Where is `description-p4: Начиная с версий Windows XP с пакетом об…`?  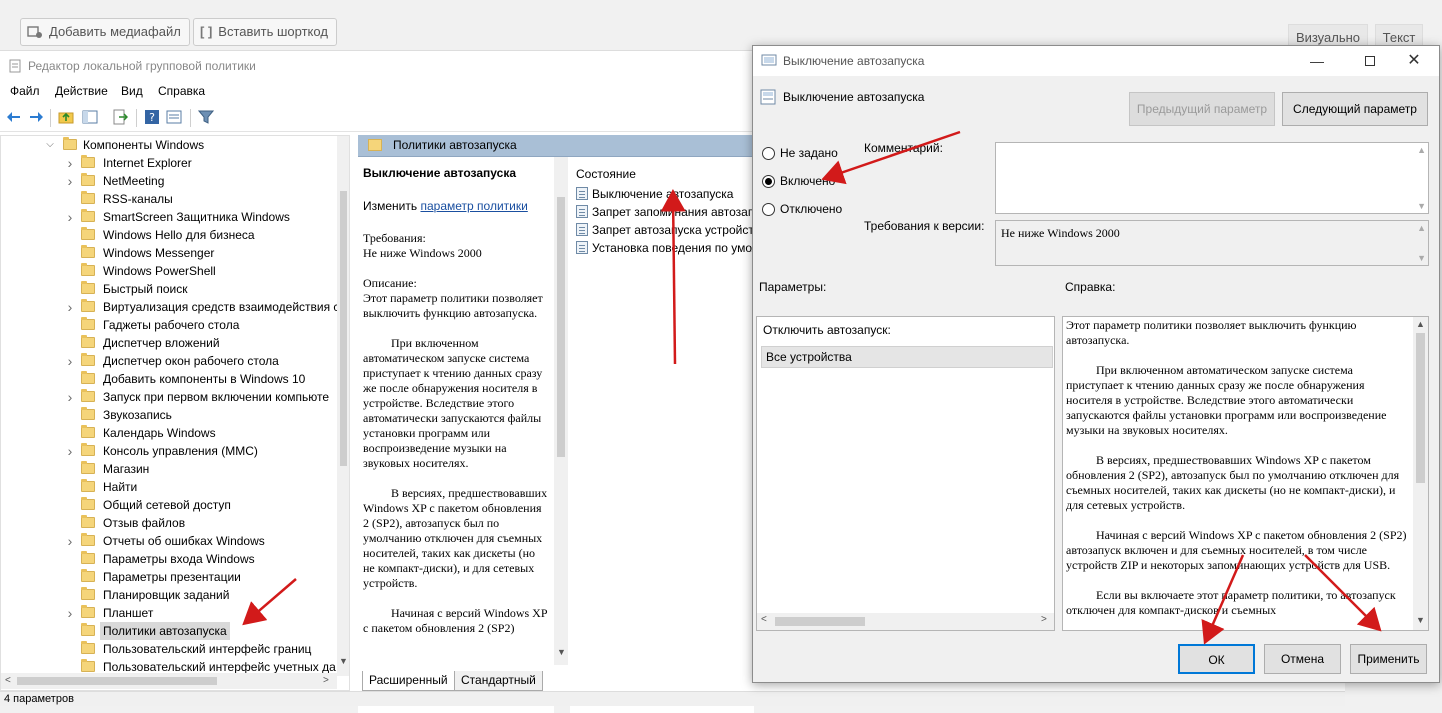
description-p4: Начиная с версий Windows XP с пакетом об… is located at coordinates (455, 620).